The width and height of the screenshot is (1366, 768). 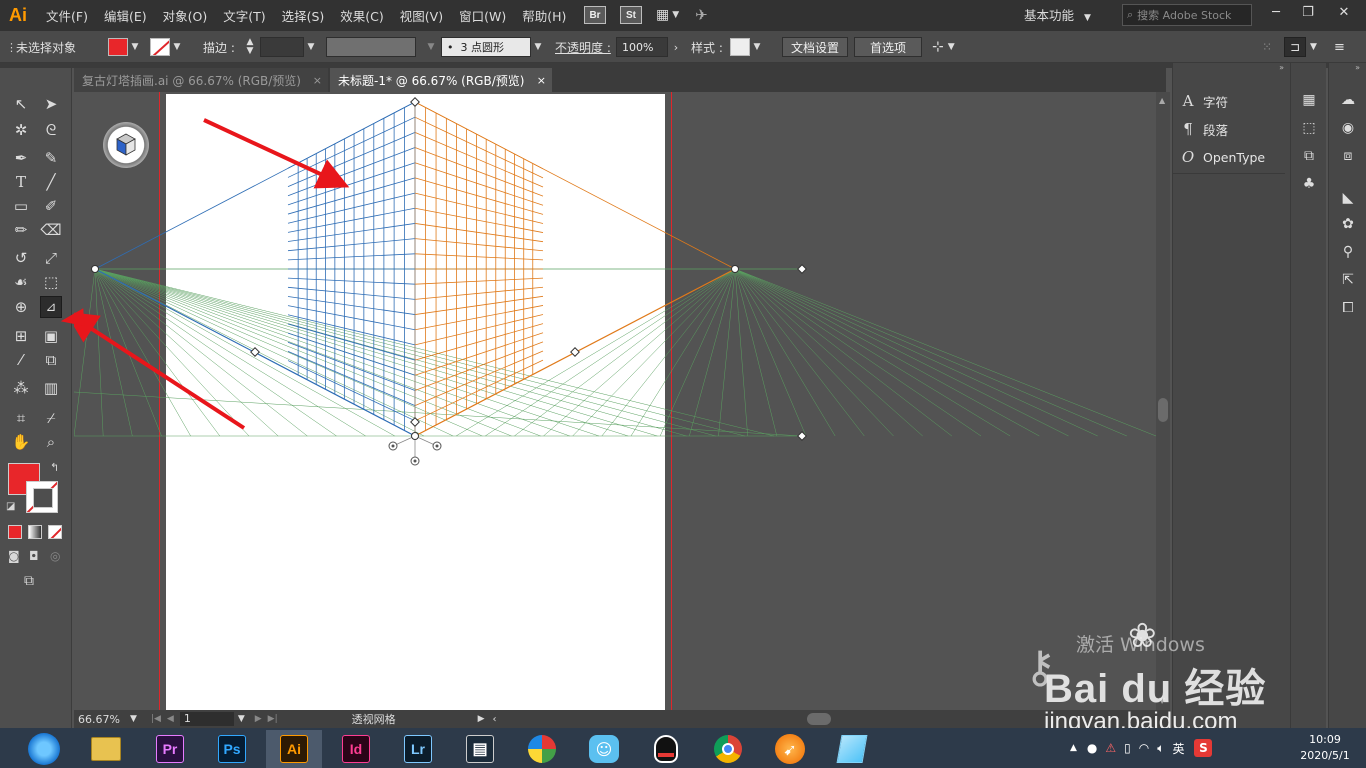 What do you see at coordinates (1348, 198) in the screenshot?
I see `gradient-panel-icon: ◣` at bounding box center [1348, 198].